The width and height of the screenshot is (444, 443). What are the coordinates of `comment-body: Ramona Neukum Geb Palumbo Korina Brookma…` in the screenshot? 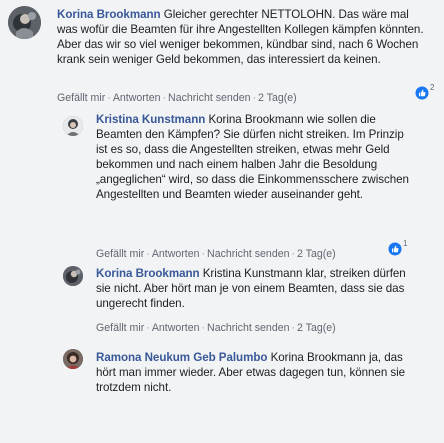 It's located at (257, 372).